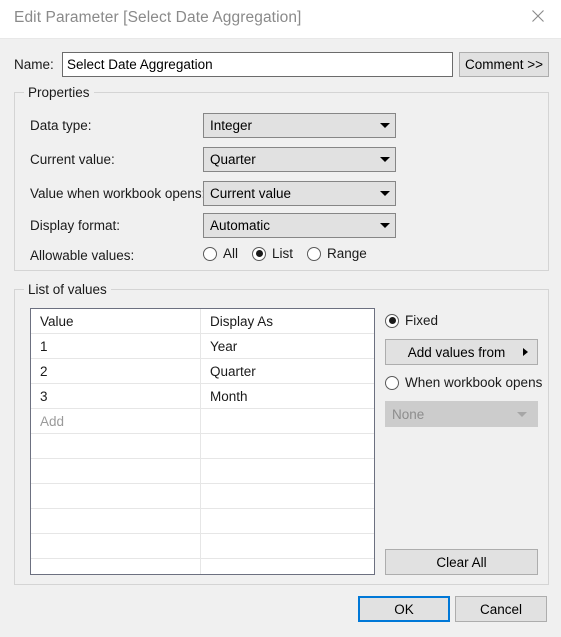 This screenshot has width=561, height=637. What do you see at coordinates (202, 421) in the screenshot?
I see `table-add-row: Add` at bounding box center [202, 421].